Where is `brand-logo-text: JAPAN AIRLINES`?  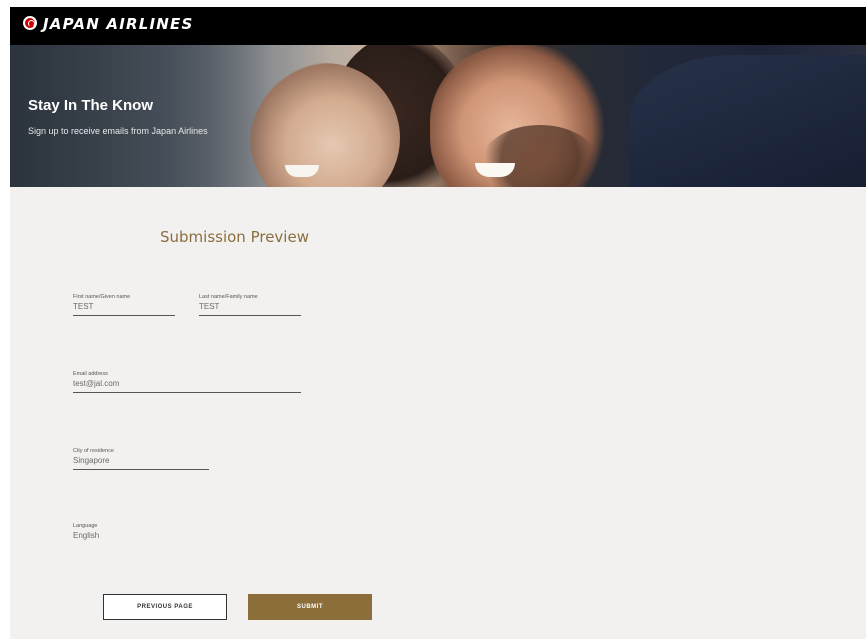
brand-logo-text: JAPAN AIRLINES is located at coordinates (118, 24).